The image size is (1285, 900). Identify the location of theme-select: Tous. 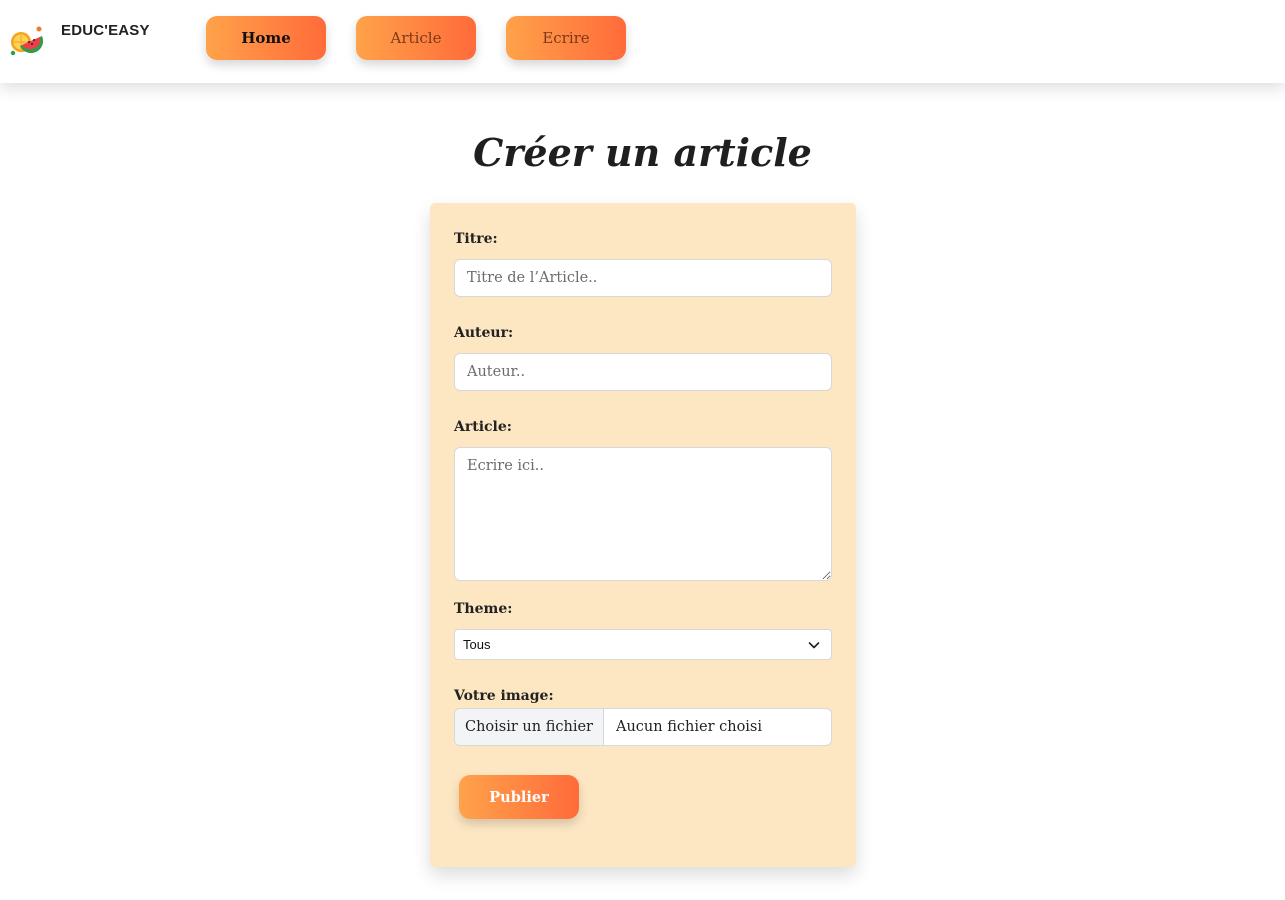
(643, 644).